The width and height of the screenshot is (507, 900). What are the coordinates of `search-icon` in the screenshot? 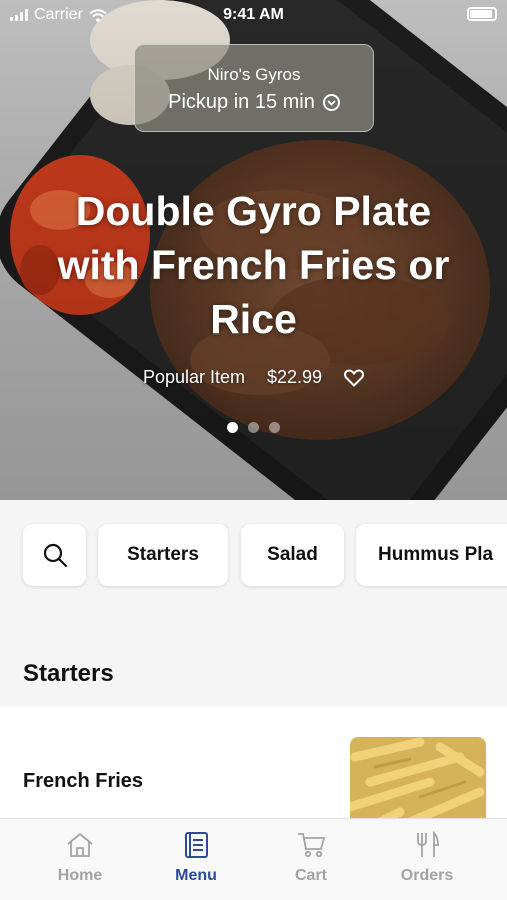 It's located at (55, 555).